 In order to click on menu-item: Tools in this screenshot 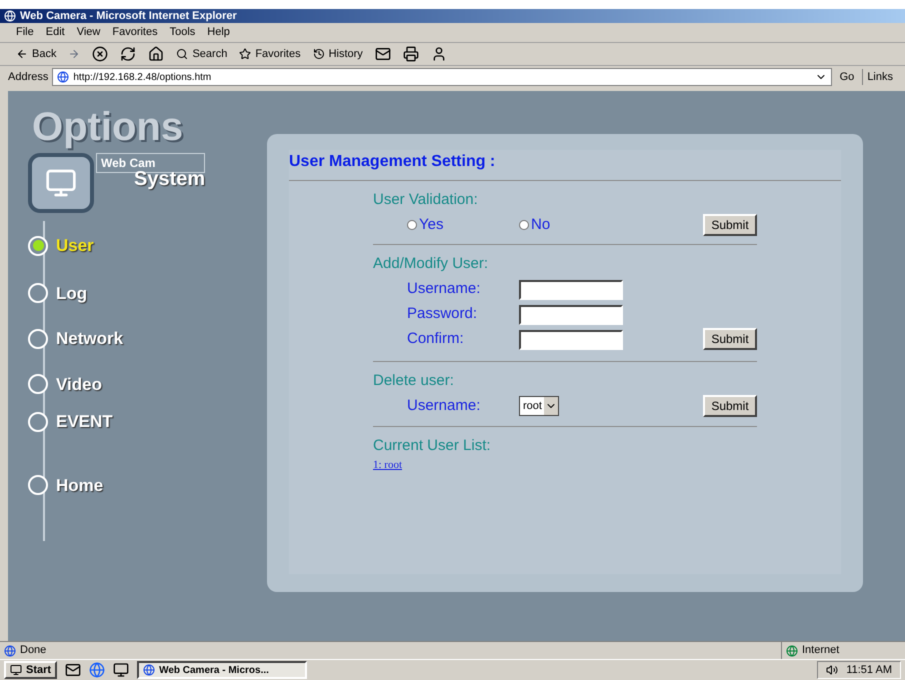, I will do `click(183, 32)`.